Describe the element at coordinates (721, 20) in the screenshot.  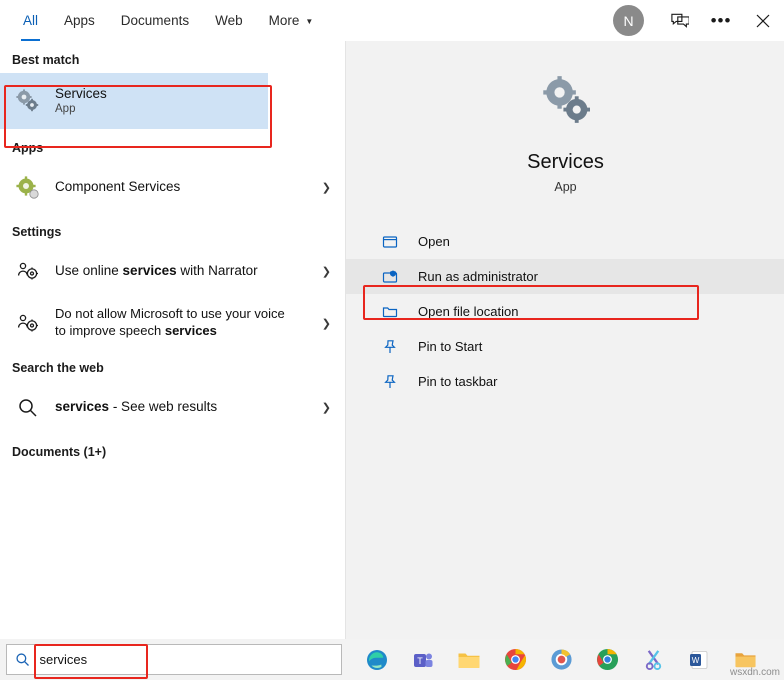
I see `ellipsis-icon: •••` at that location.